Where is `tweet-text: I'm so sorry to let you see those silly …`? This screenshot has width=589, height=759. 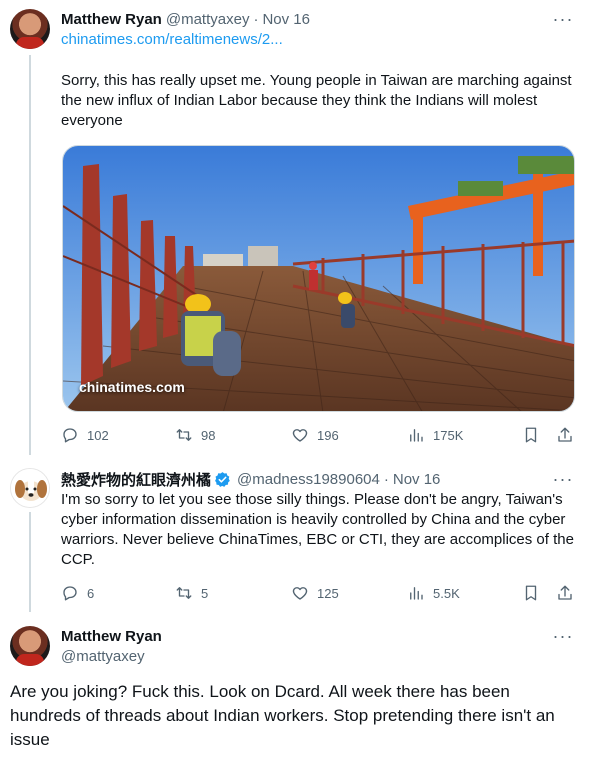 tweet-text: I'm so sorry to let you see those silly … is located at coordinates (317, 529).